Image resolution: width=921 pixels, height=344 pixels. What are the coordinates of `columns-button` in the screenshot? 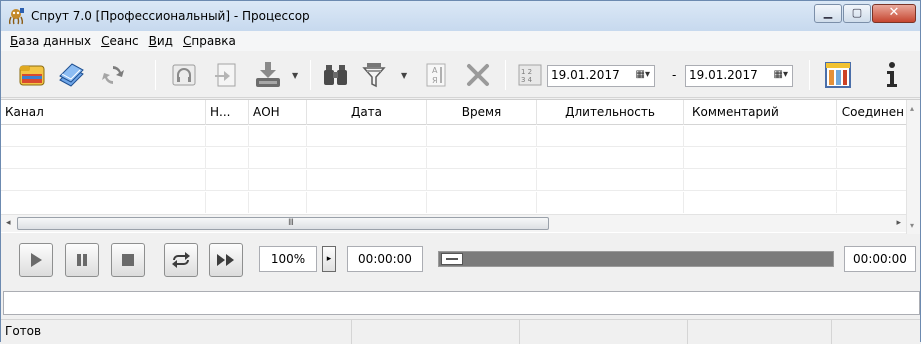 It's located at (838, 75).